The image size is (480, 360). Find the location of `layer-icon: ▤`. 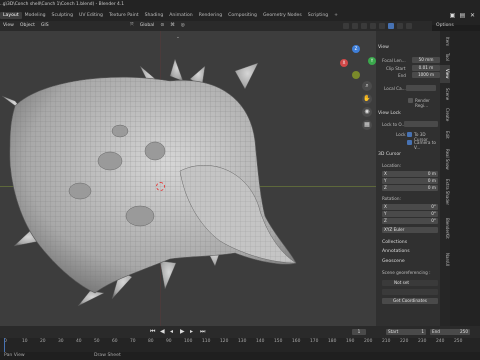

layer-icon: ▤ is located at coordinates (462, 15).